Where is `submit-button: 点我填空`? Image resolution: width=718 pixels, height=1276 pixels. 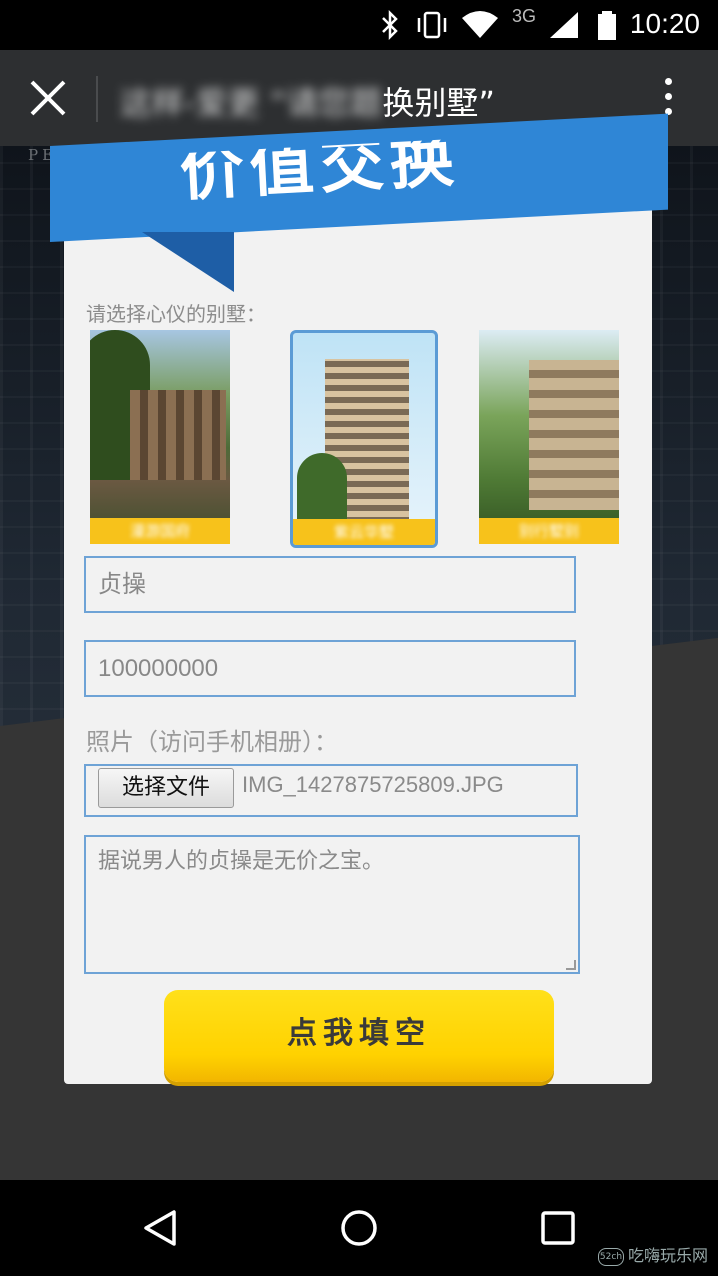
submit-button: 点我填空 is located at coordinates (359, 1036).